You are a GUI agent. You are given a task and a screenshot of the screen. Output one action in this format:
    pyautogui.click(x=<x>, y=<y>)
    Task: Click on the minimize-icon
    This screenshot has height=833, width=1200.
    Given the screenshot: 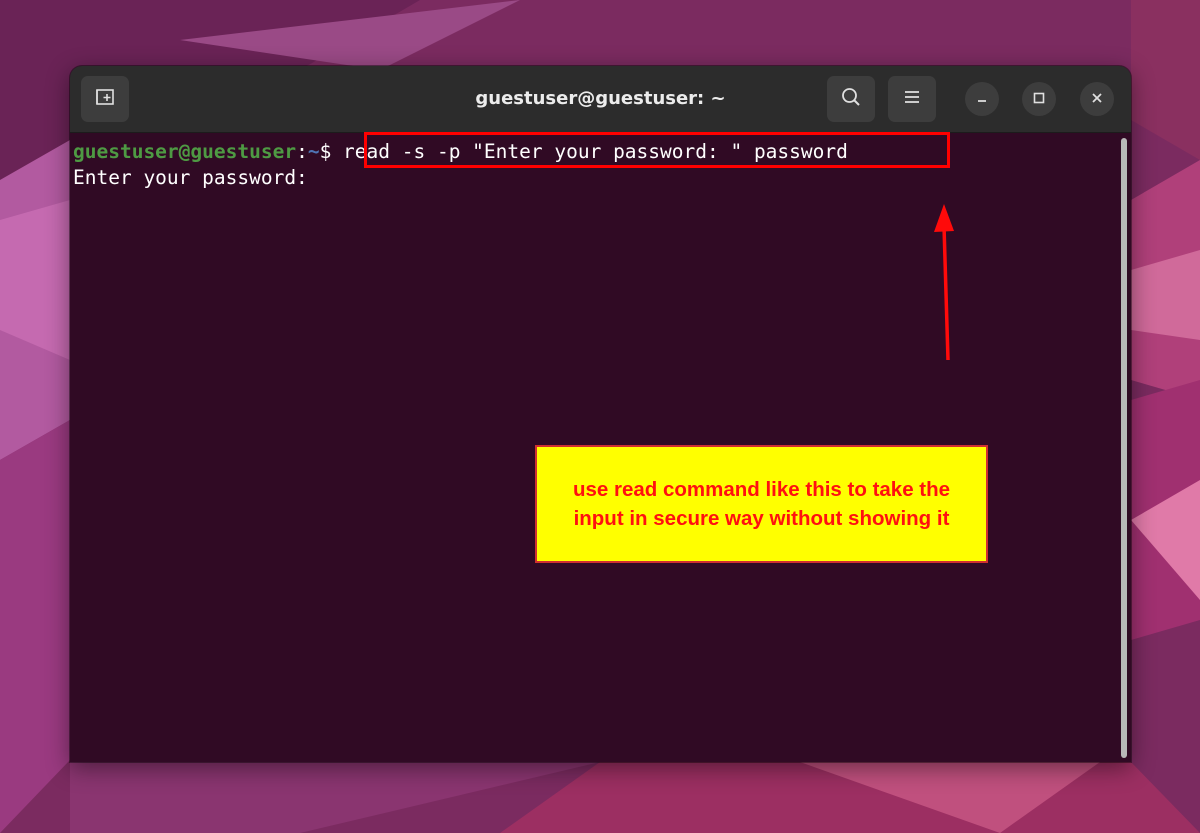 What is the action you would take?
    pyautogui.click(x=982, y=99)
    